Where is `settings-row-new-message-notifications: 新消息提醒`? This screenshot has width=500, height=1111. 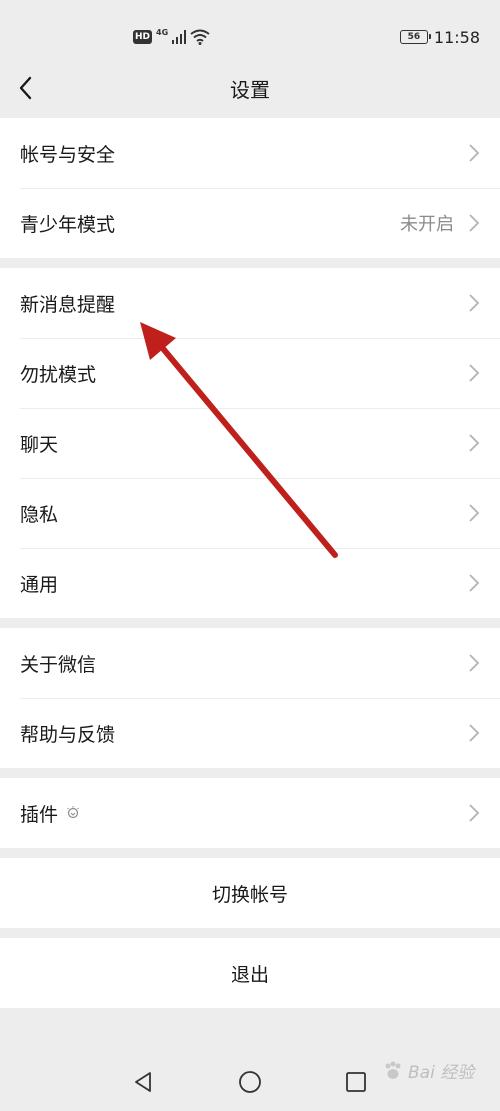 settings-row-new-message-notifications: 新消息提醒 is located at coordinates (250, 303).